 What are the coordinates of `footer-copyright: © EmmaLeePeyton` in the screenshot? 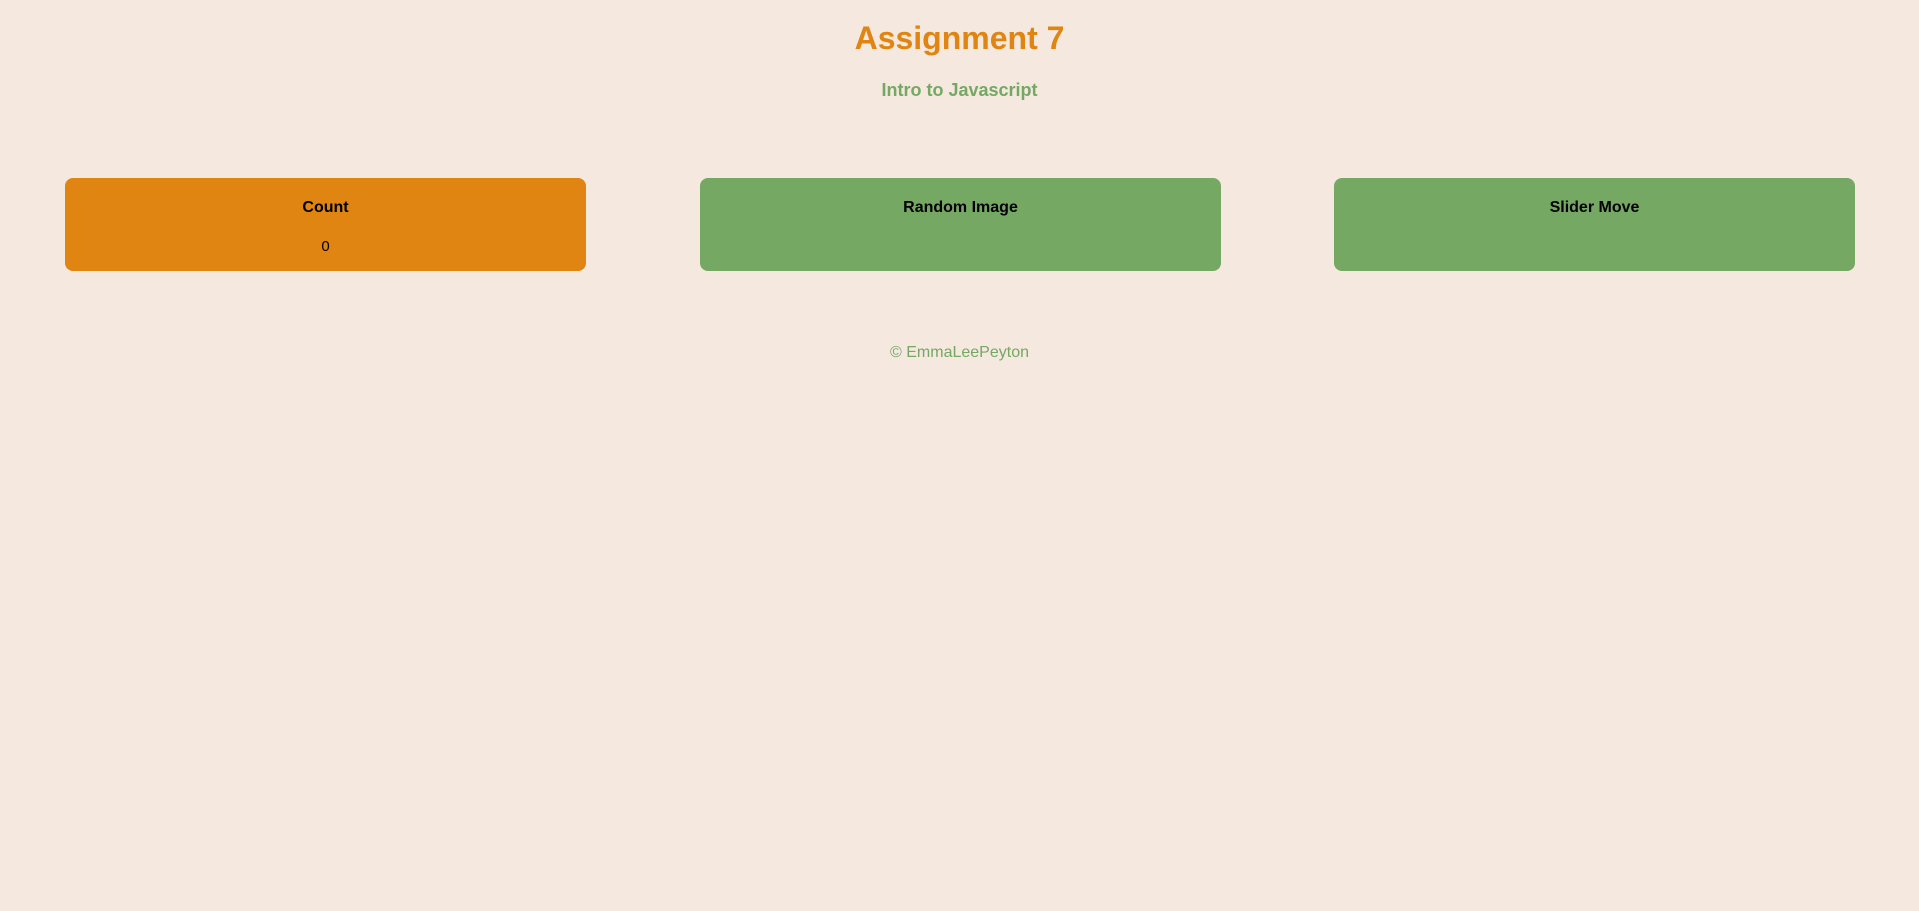 It's located at (959, 352).